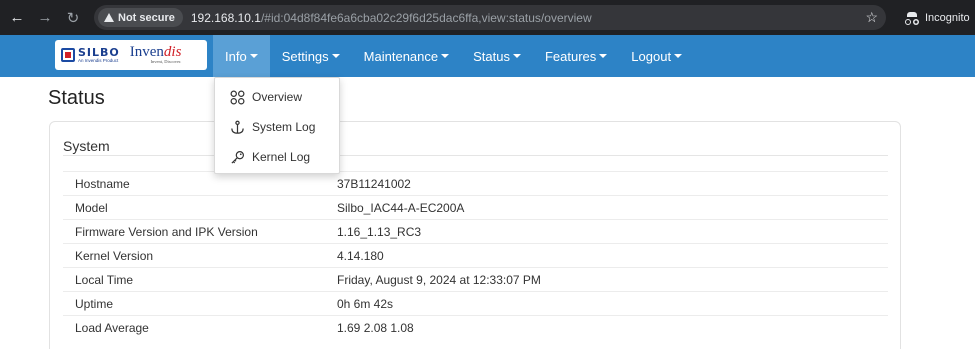  What do you see at coordinates (17, 18) in the screenshot?
I see `back-arrow-icon: ←` at bounding box center [17, 18].